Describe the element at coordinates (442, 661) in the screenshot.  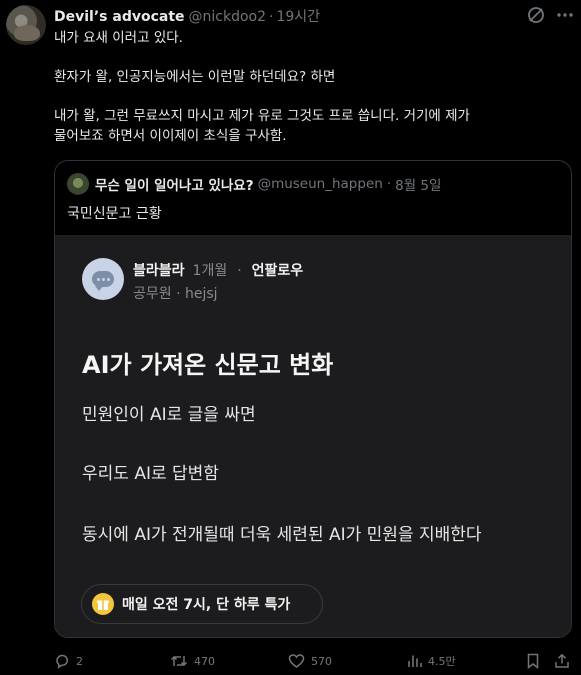
I see `views-count: 4.5만` at that location.